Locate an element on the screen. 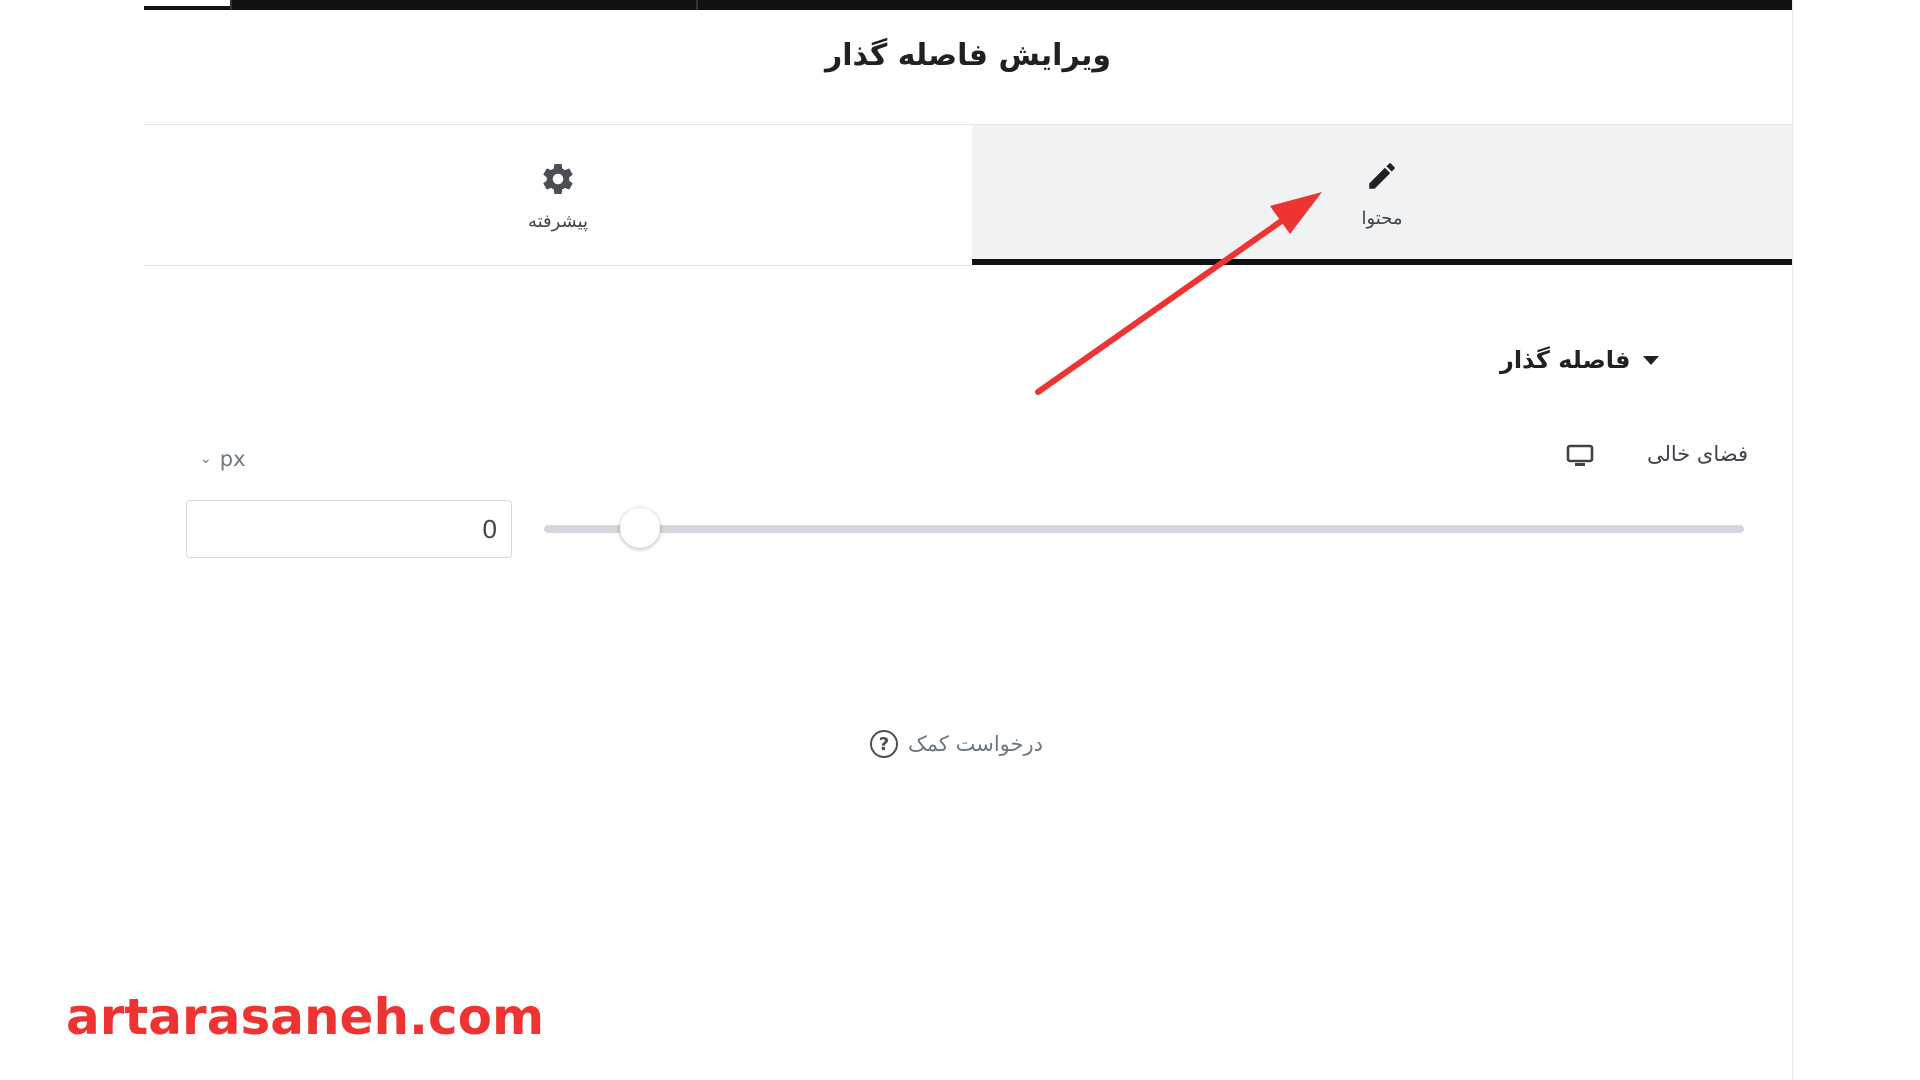  tab-advanced-label: پیشرفته is located at coordinates (558, 221).